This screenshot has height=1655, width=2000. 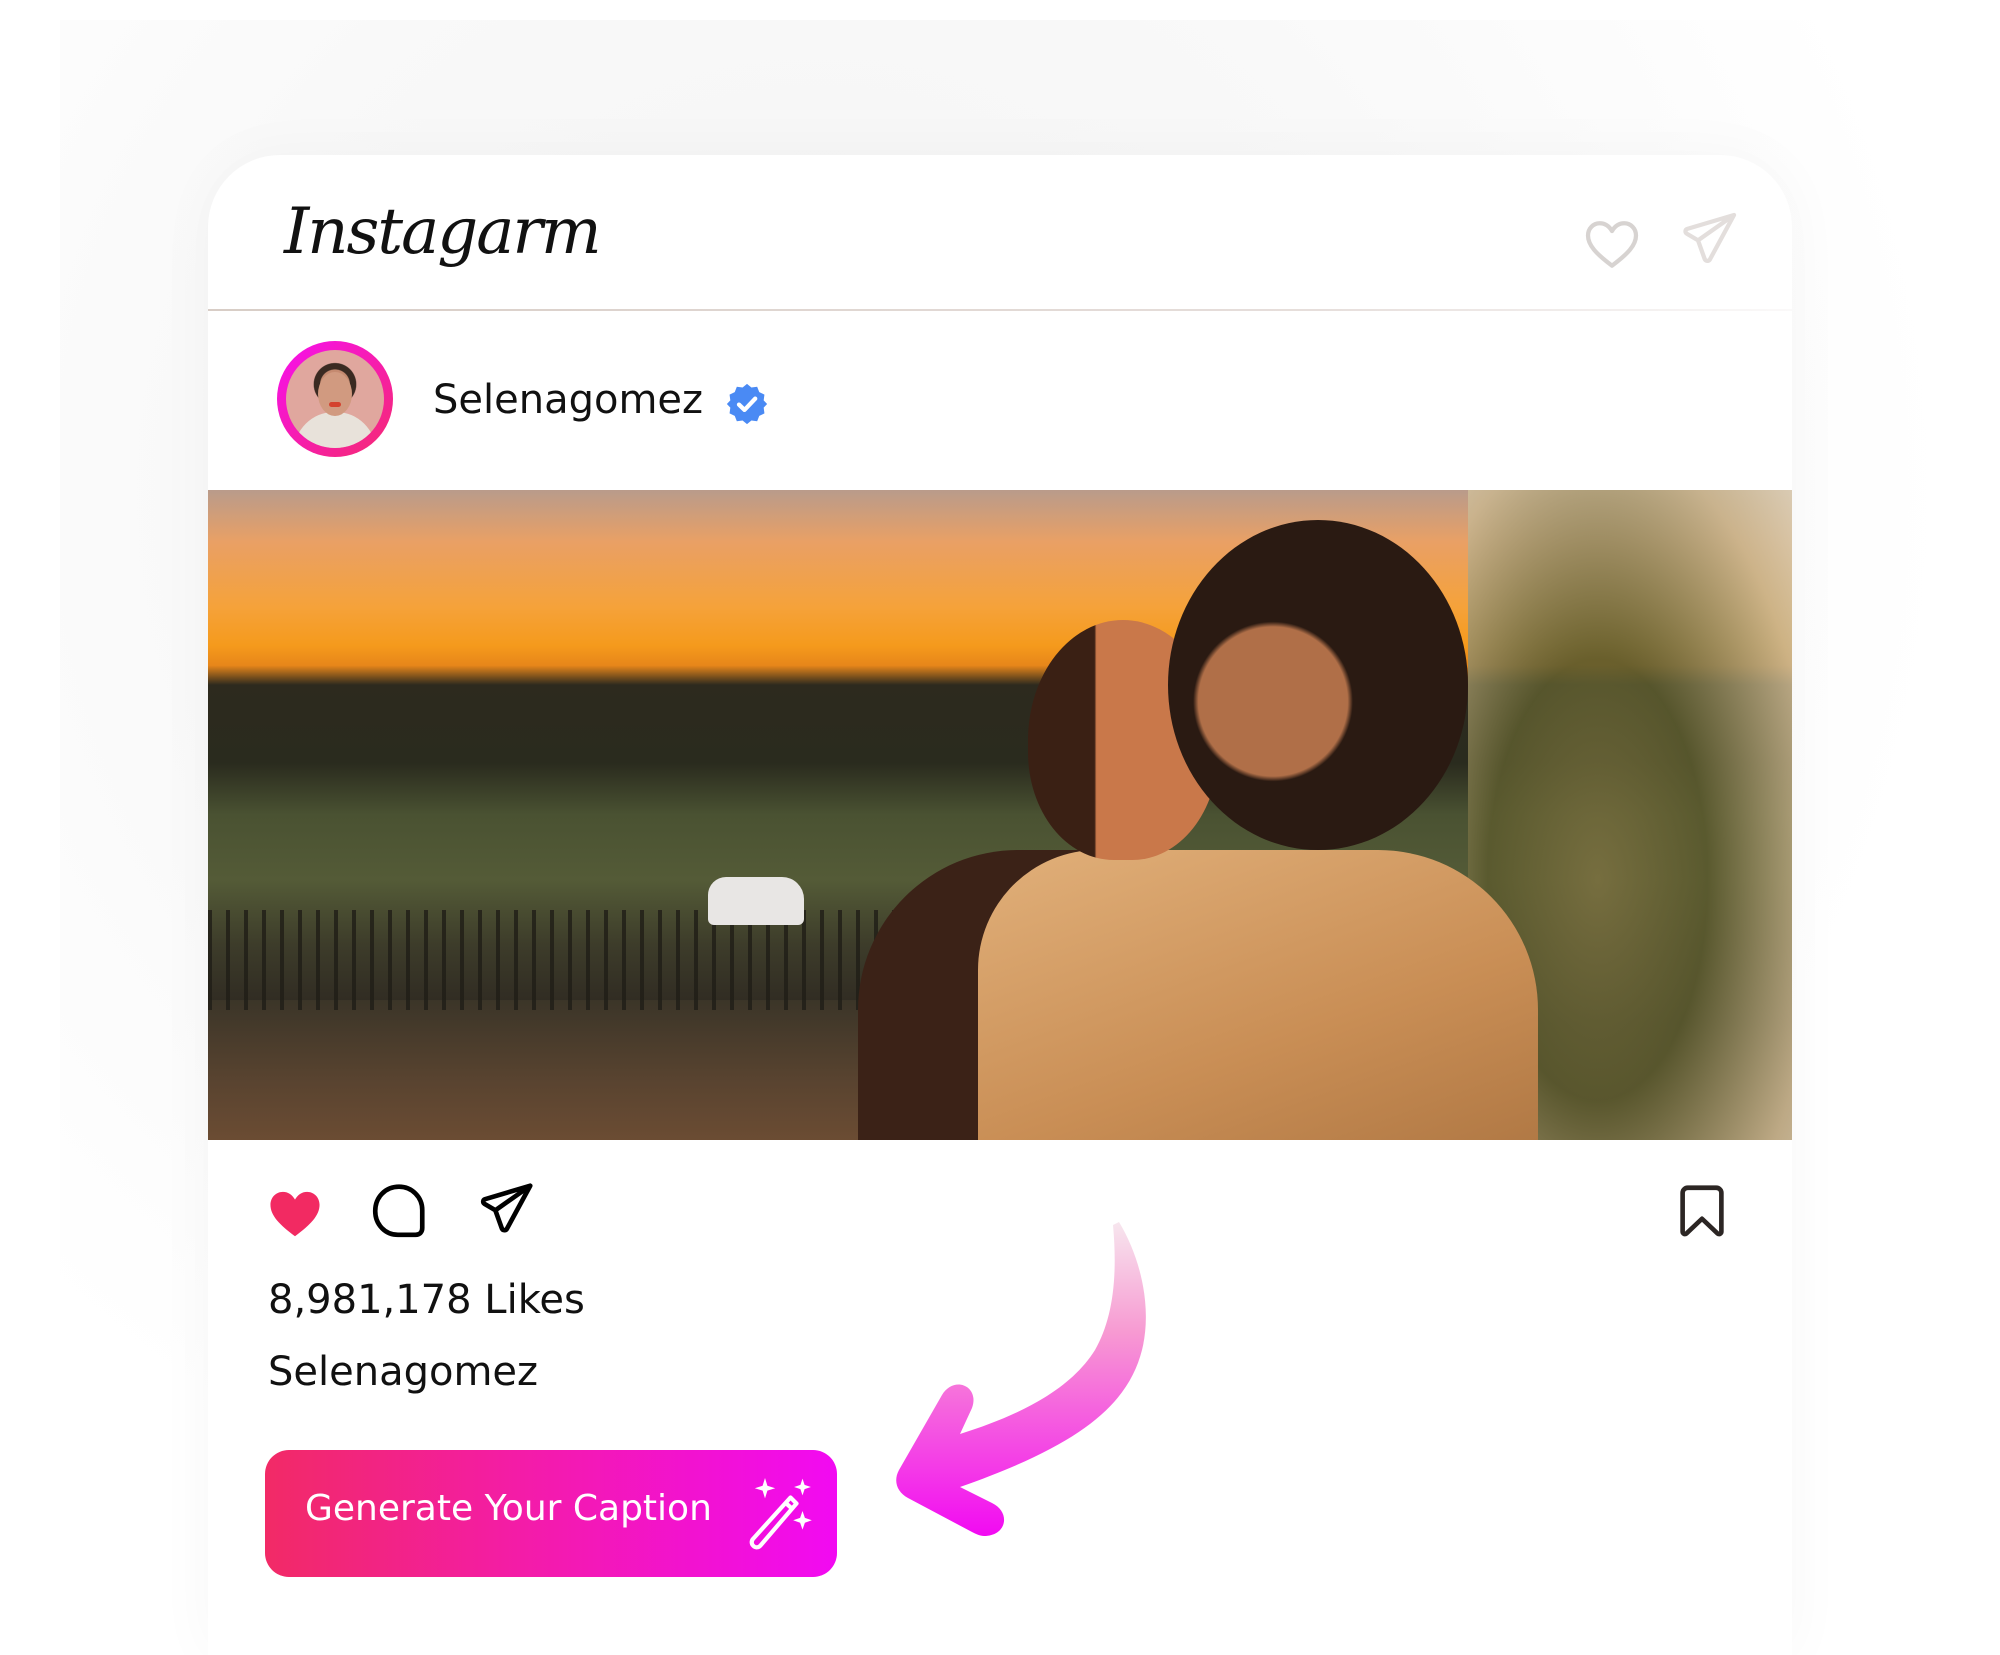 I want to click on verified-badge-icon, so click(x=747, y=404).